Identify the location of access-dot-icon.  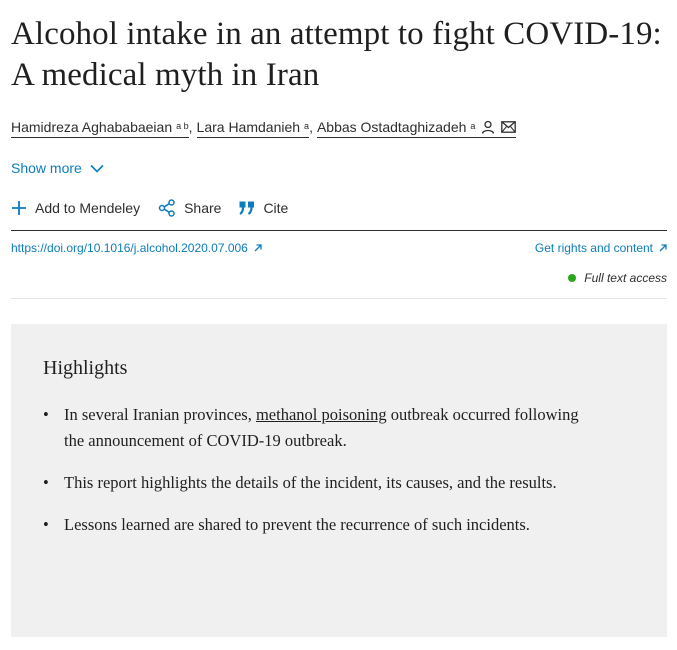
(572, 278).